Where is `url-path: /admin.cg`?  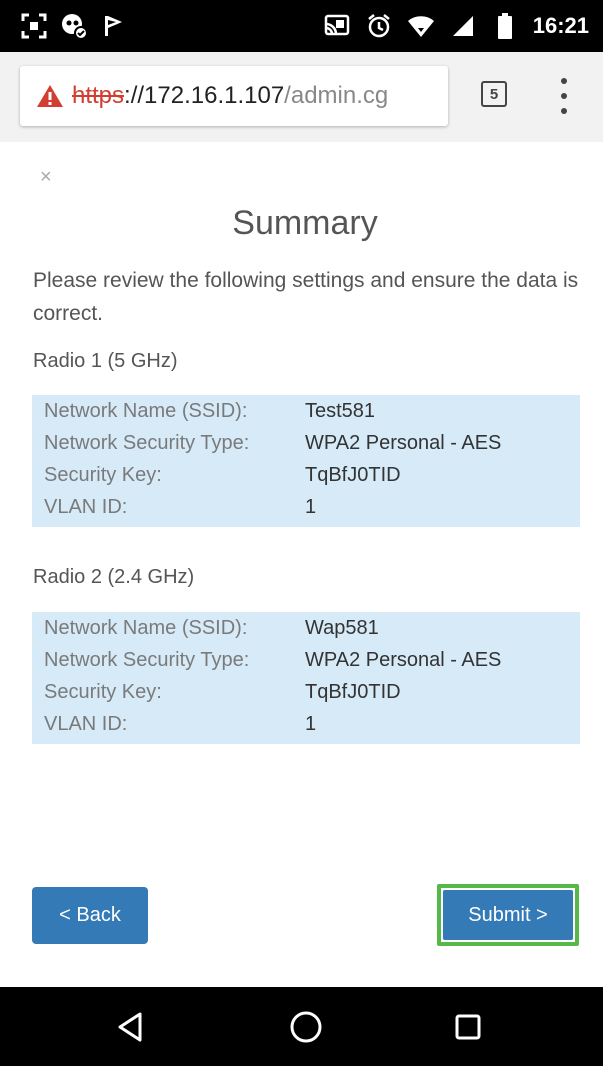
url-path: /admin.cg is located at coordinates (336, 95).